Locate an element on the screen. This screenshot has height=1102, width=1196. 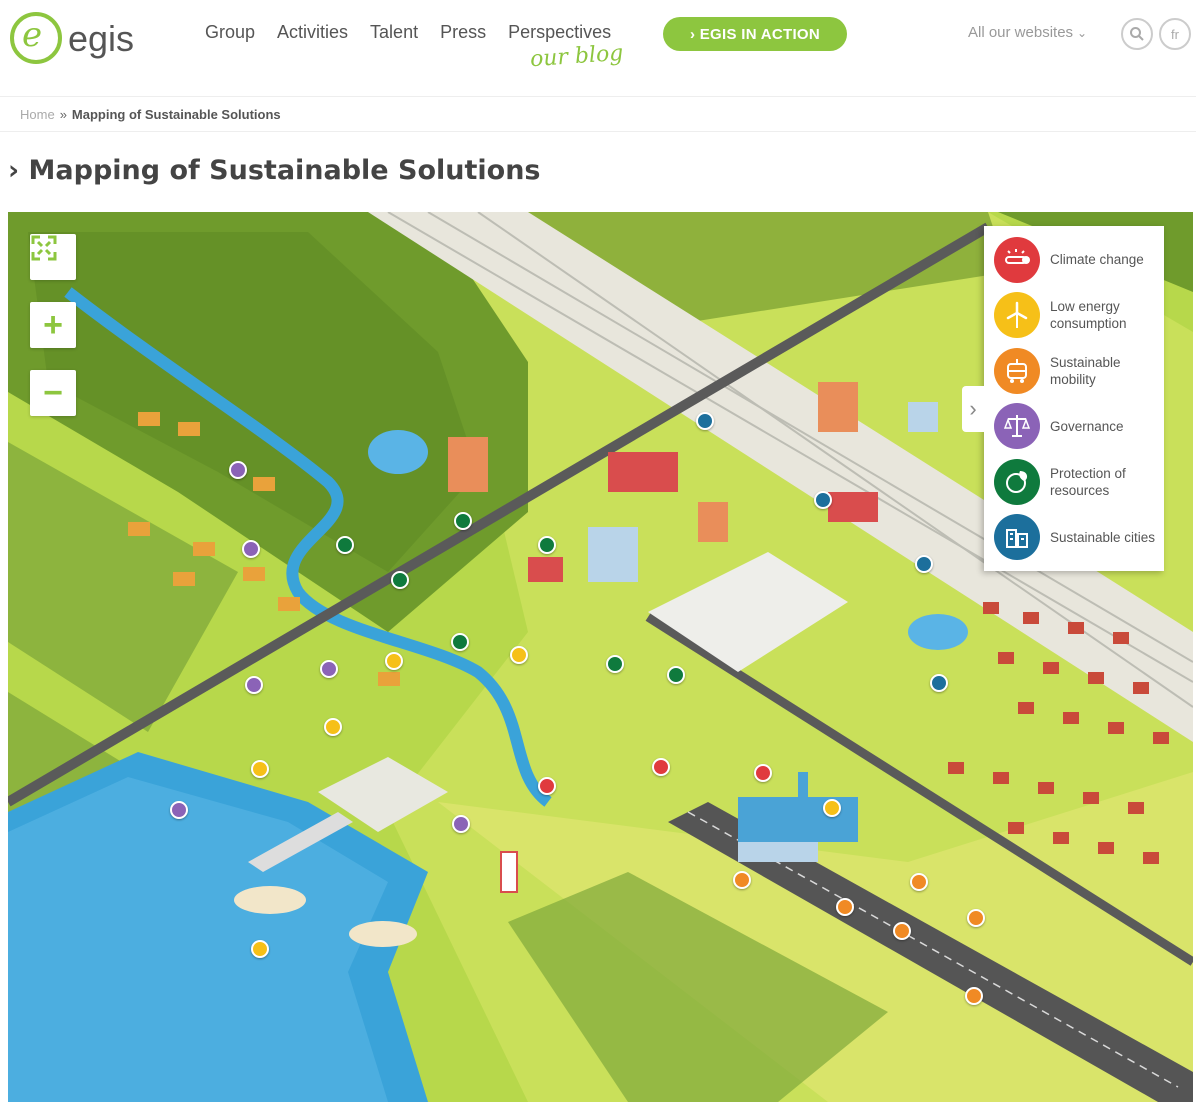
nav-group: Group is located at coordinates (230, 35).